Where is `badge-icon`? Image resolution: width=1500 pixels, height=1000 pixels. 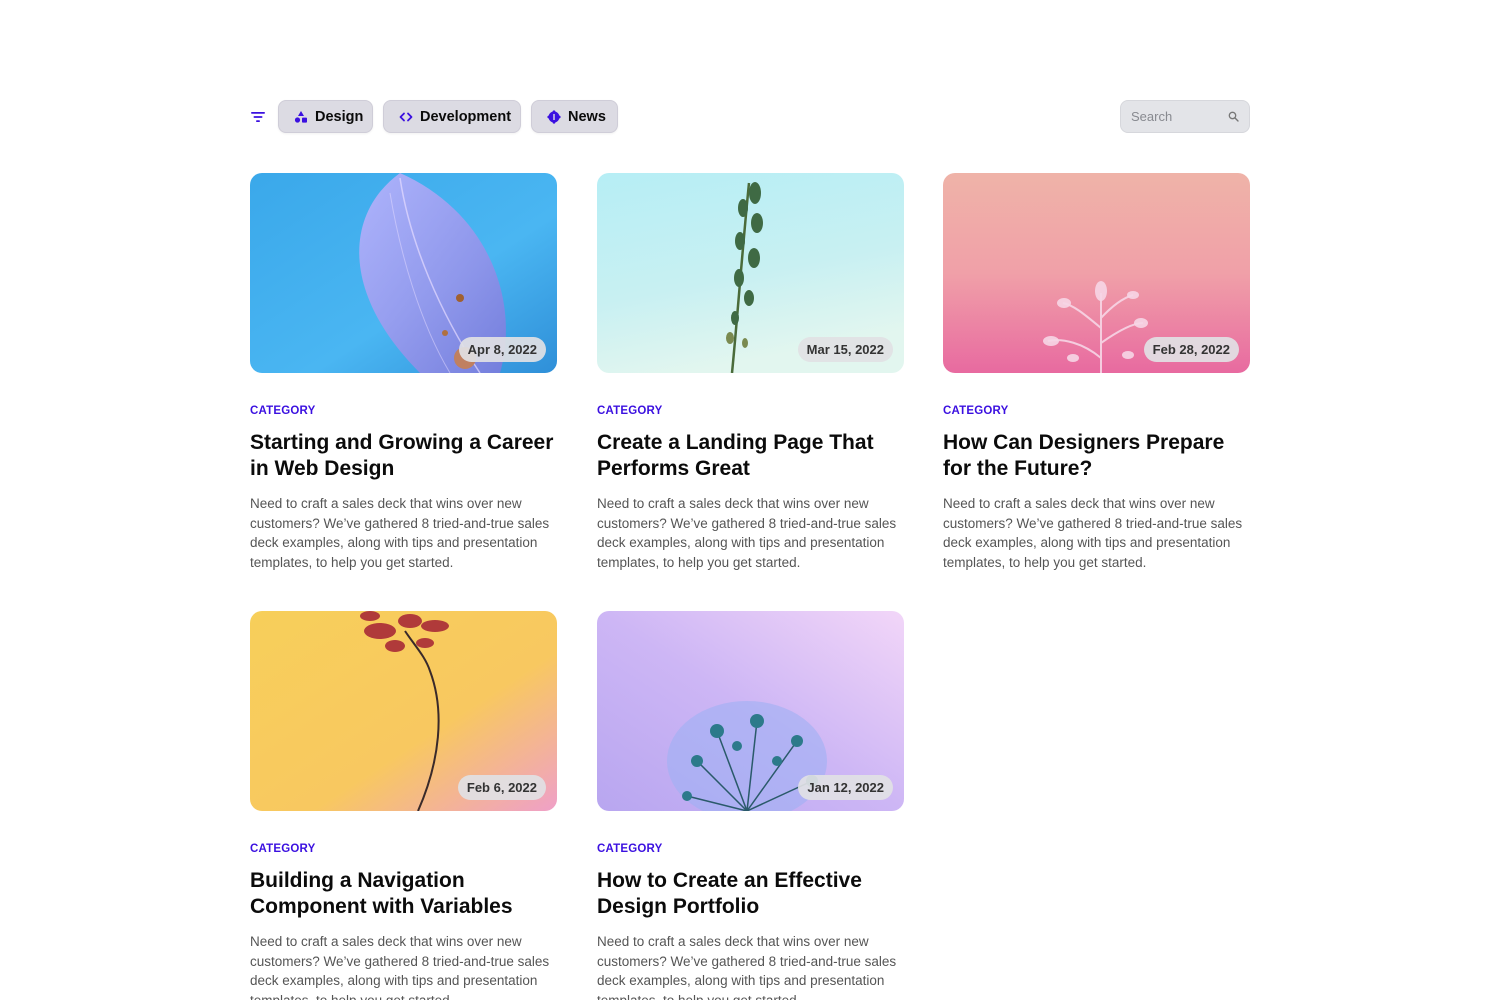 badge-icon is located at coordinates (554, 116).